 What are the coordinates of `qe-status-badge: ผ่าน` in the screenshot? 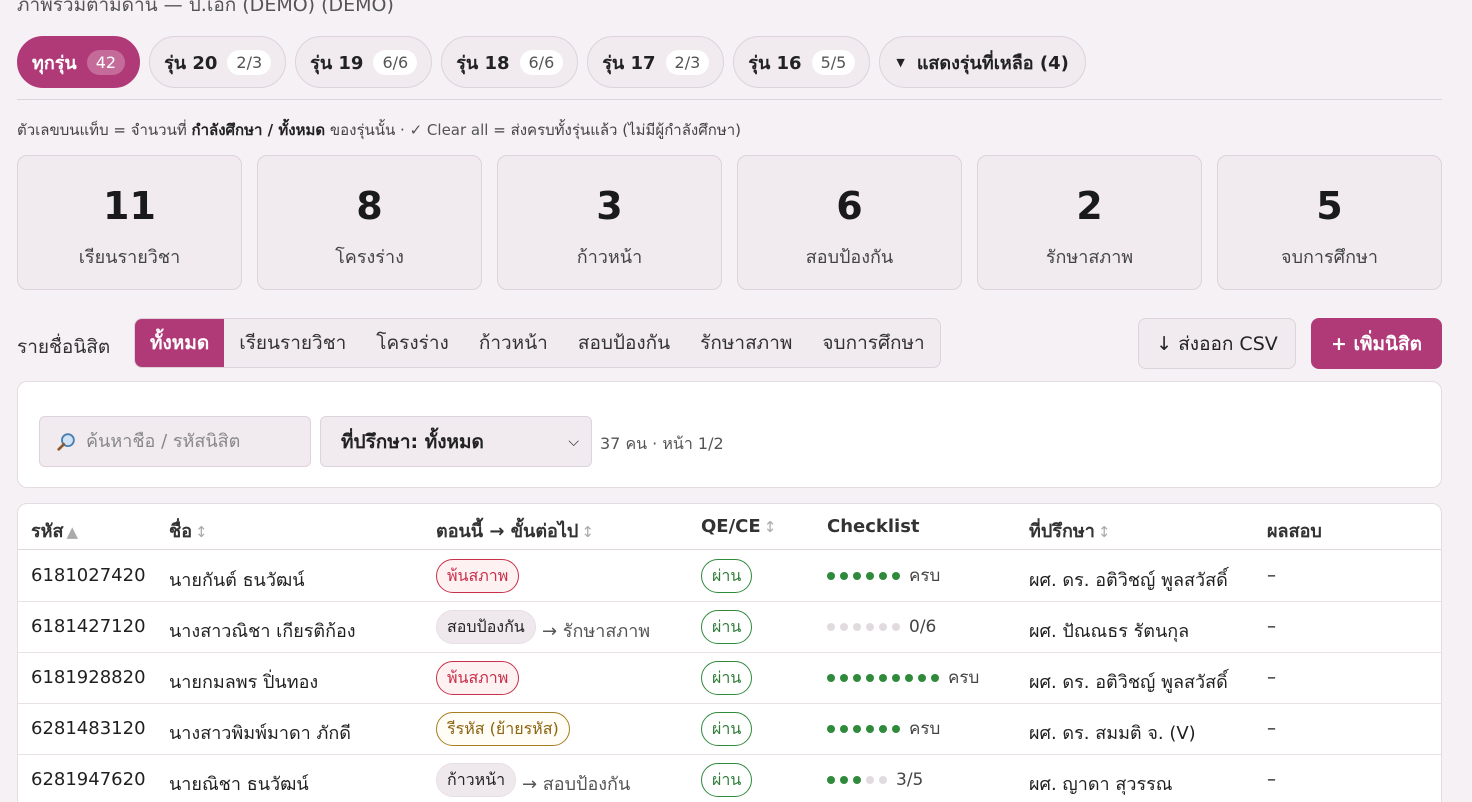 It's located at (727, 729).